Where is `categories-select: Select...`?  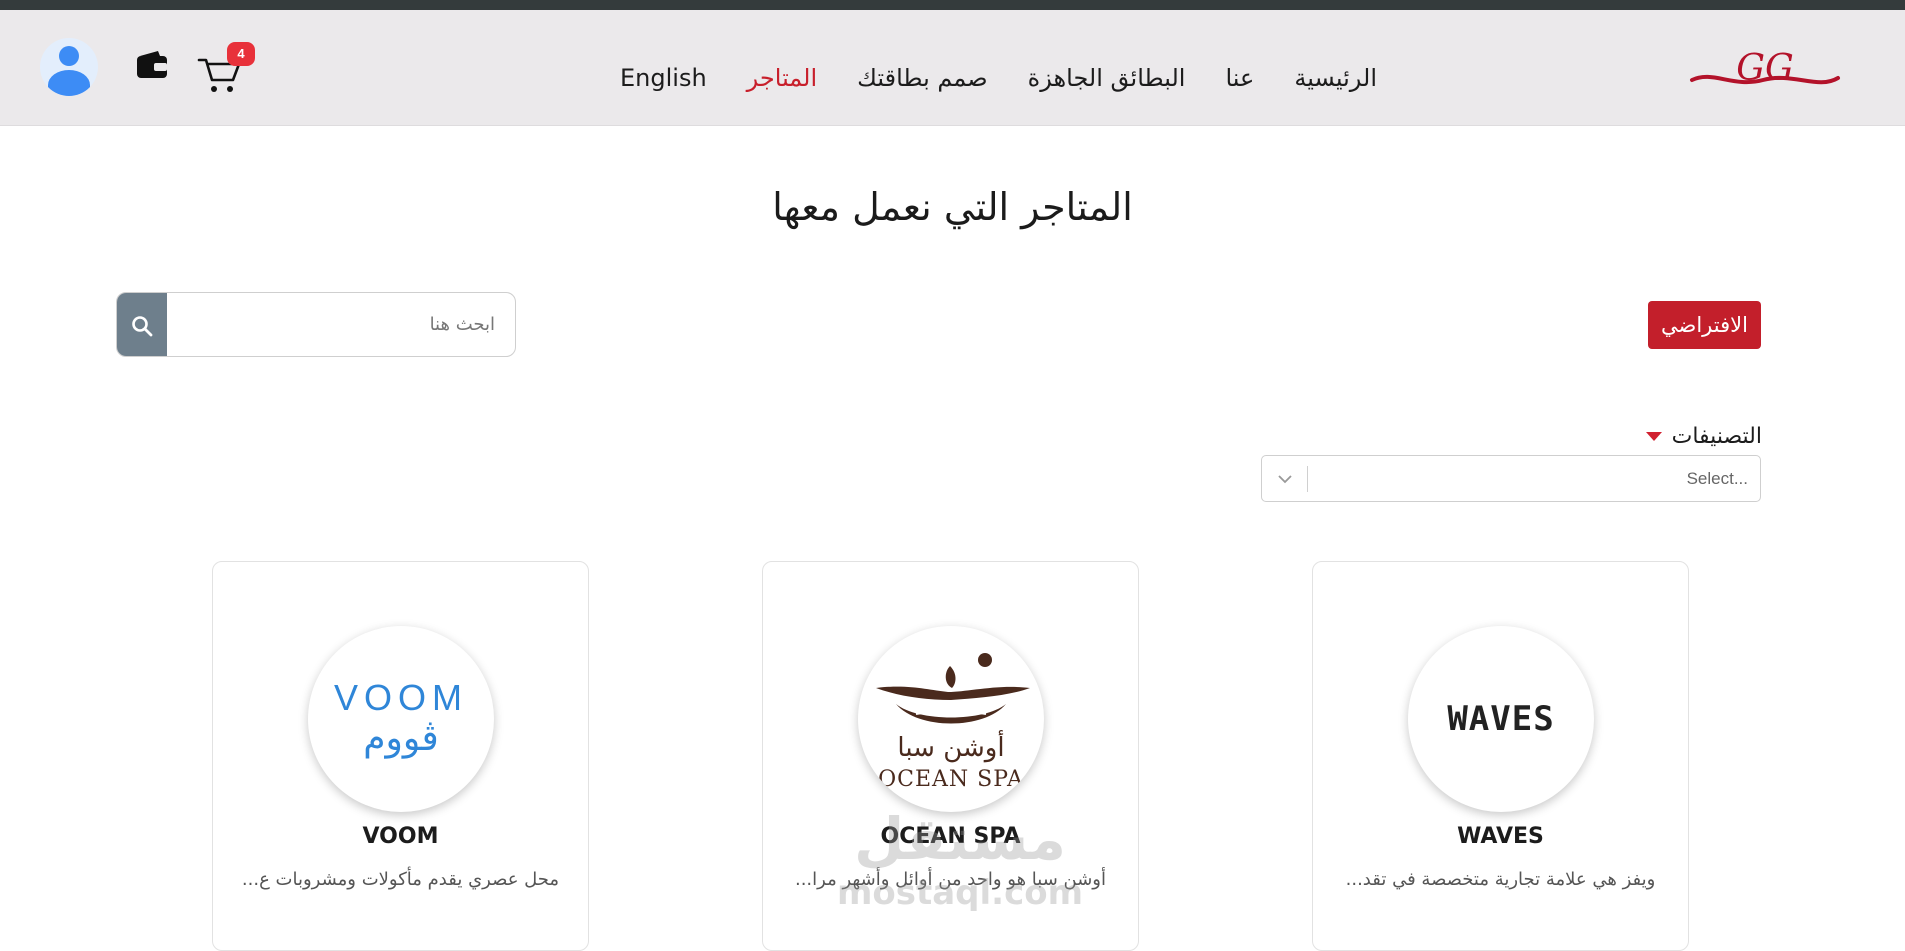
categories-select: Select... is located at coordinates (1511, 478).